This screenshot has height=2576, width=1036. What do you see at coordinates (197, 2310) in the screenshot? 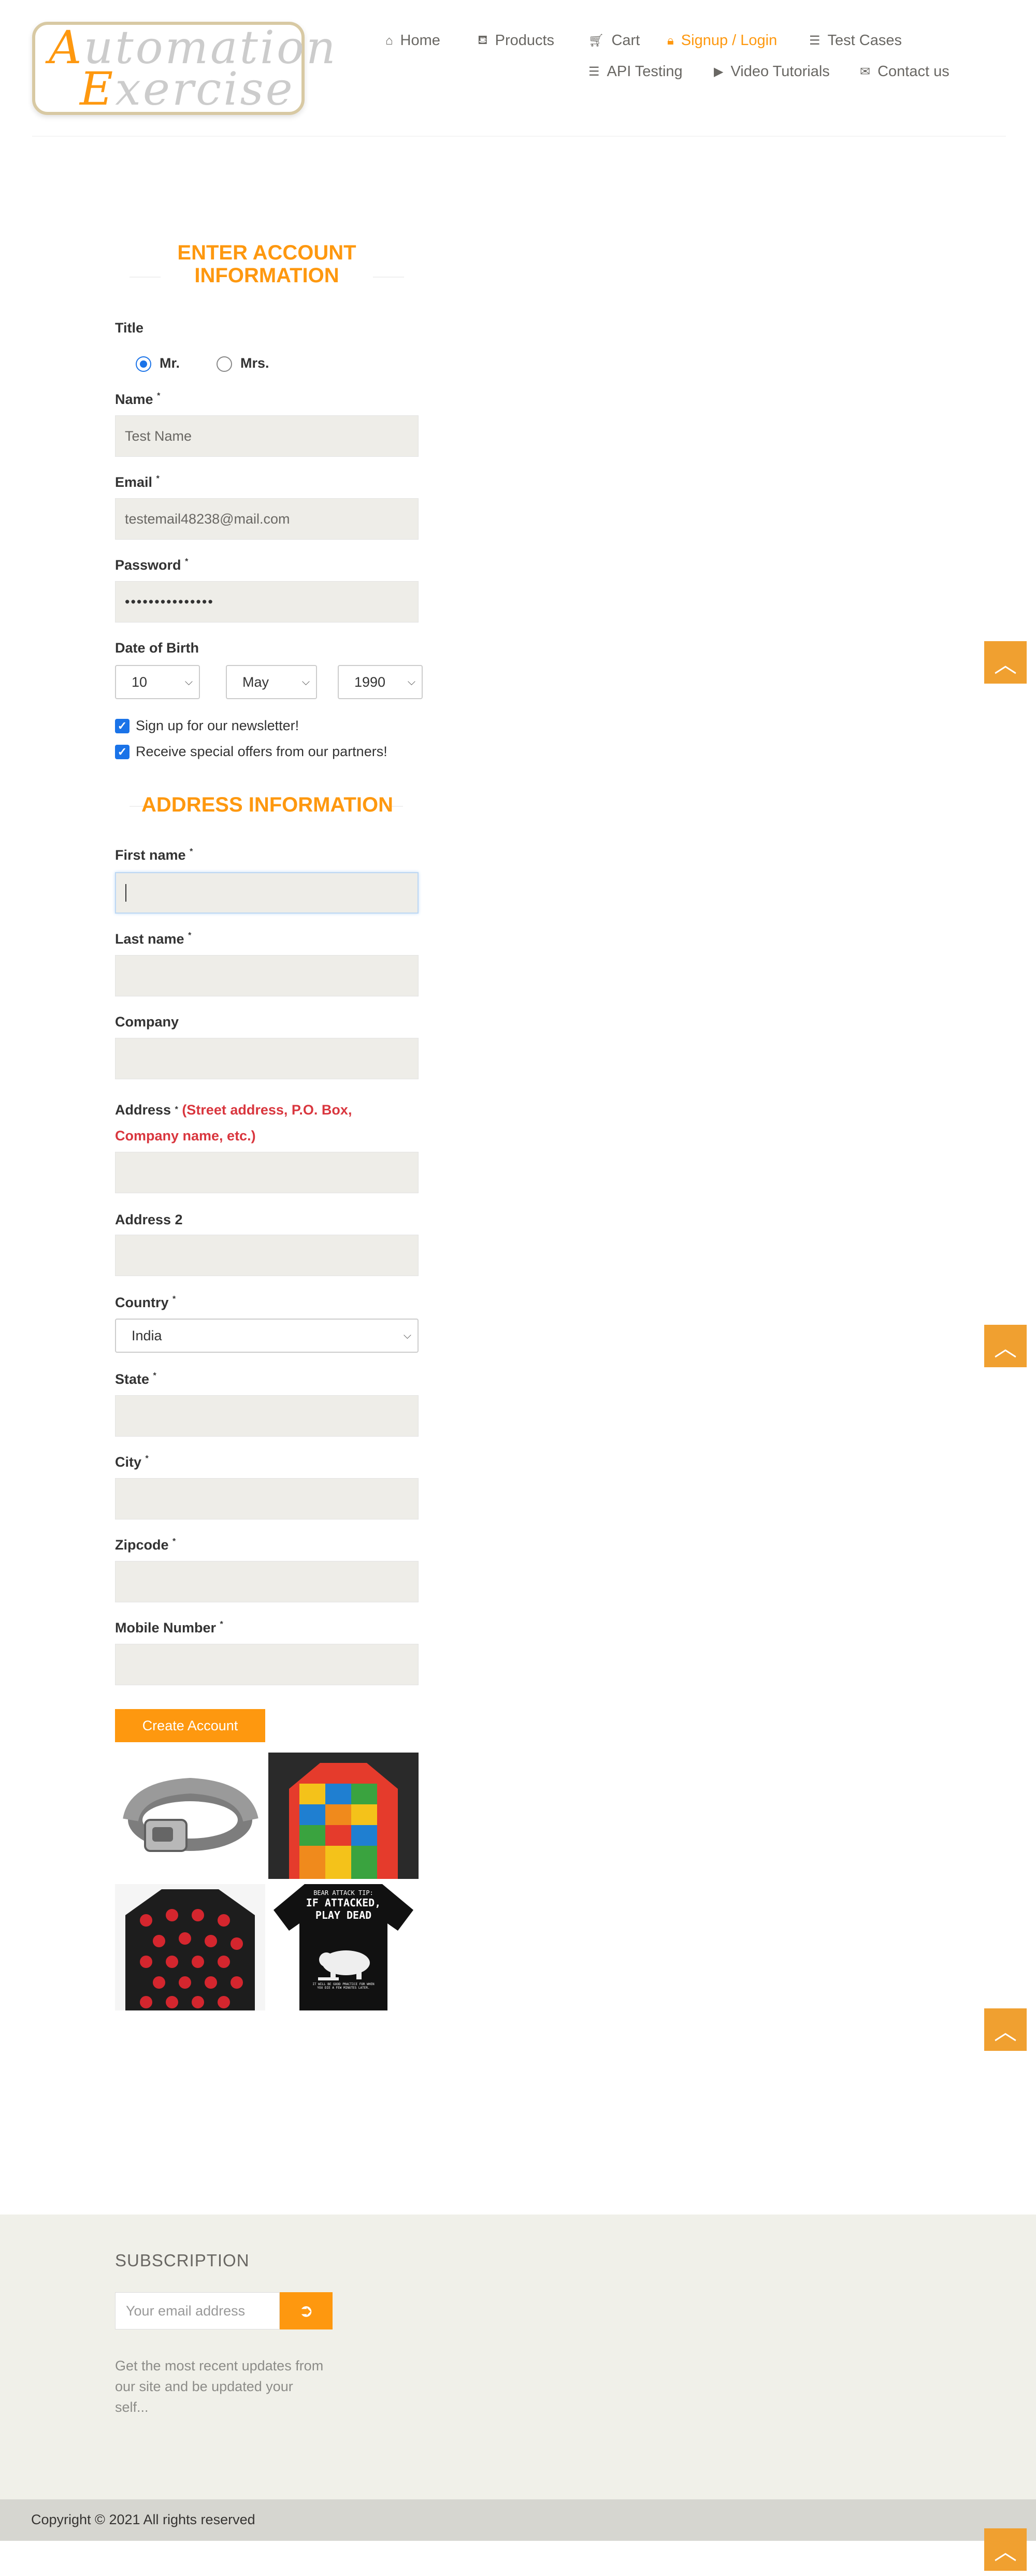
I see `subscribe-email-input: Your email address` at bounding box center [197, 2310].